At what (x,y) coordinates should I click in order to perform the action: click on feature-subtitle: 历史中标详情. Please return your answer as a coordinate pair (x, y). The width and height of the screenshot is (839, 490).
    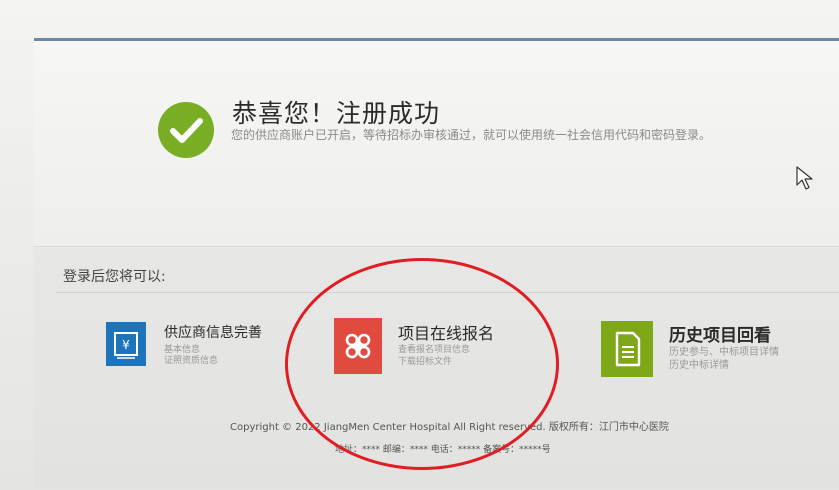
    Looking at the image, I should click on (699, 365).